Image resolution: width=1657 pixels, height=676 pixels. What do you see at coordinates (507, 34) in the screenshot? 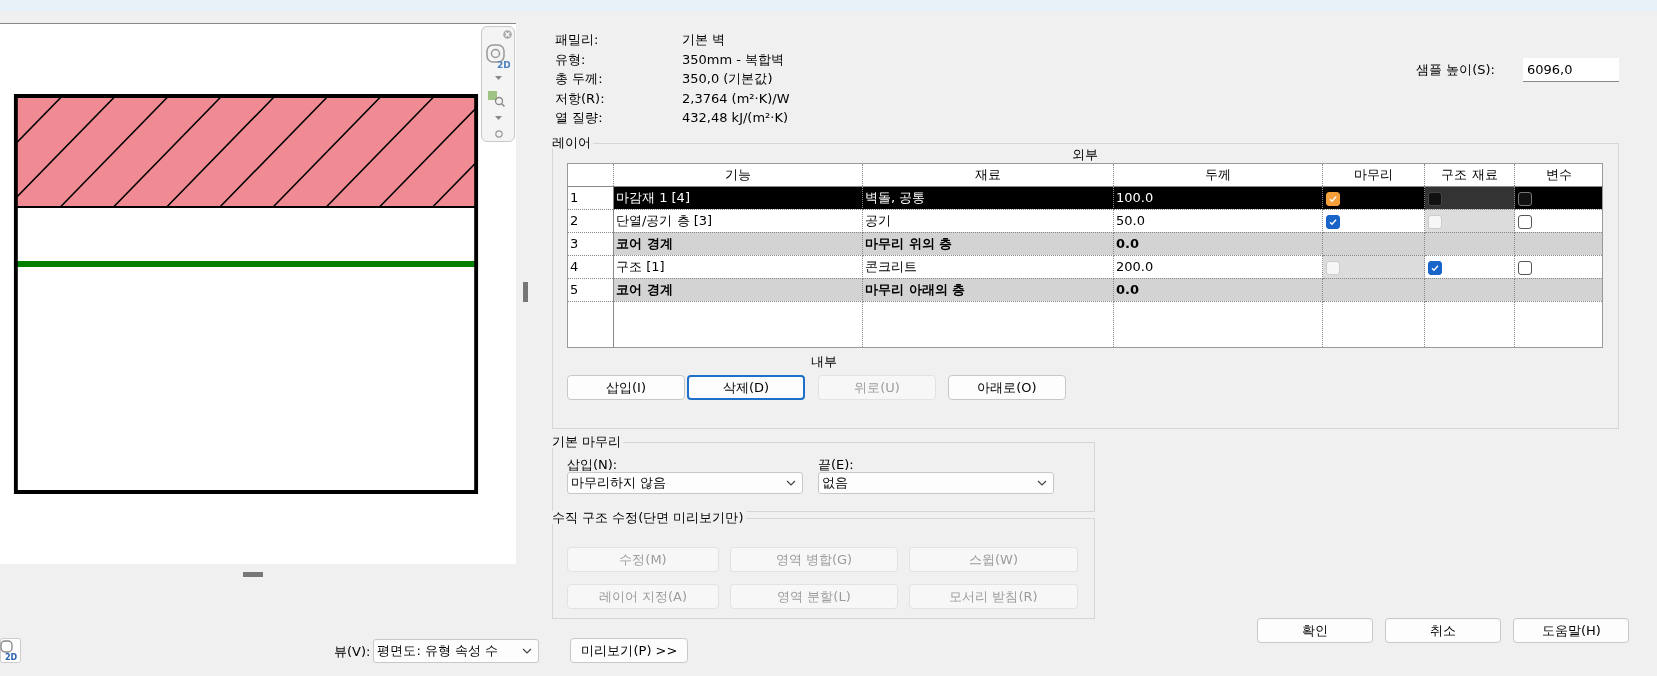
I see `close-icon` at bounding box center [507, 34].